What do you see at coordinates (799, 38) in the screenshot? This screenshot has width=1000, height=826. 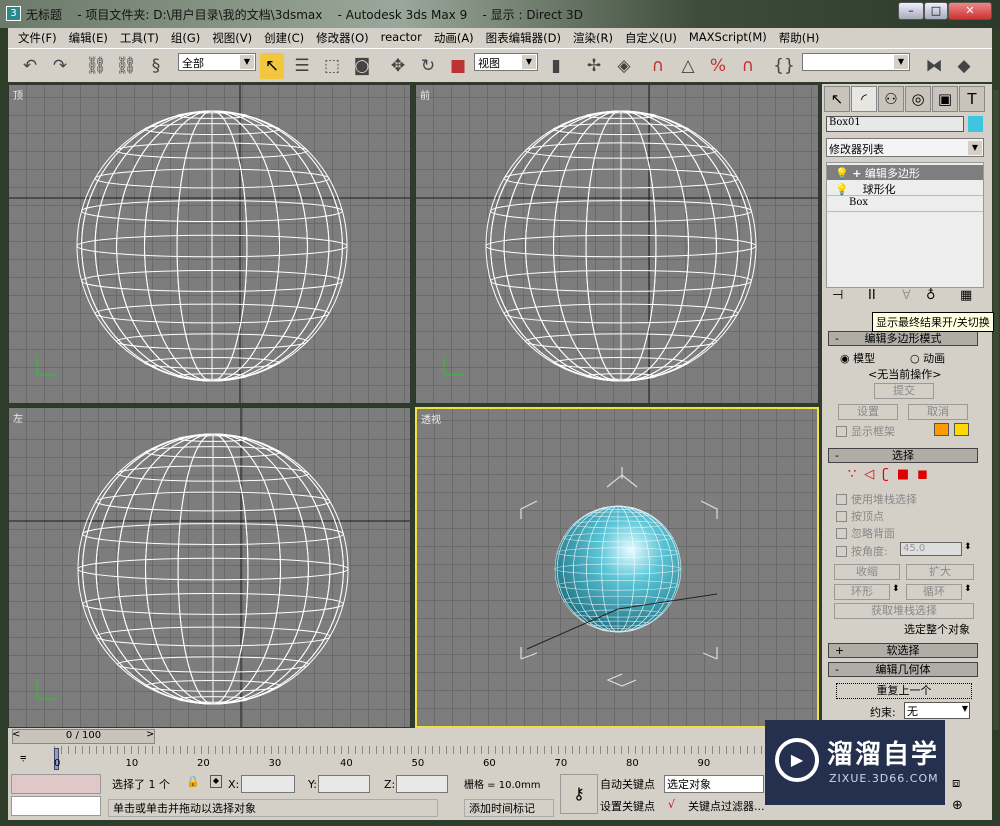 I see `menu-item: 帮助(H)` at bounding box center [799, 38].